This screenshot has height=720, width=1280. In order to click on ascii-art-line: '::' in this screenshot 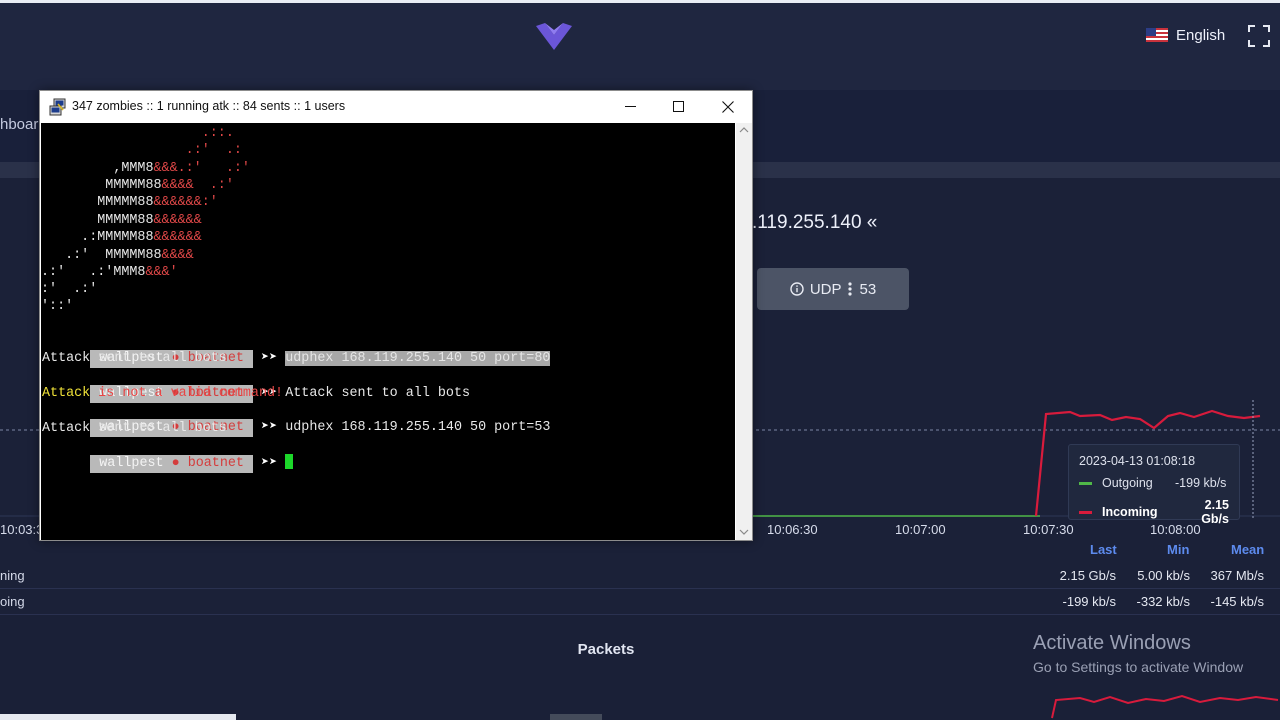, I will do `click(57, 306)`.